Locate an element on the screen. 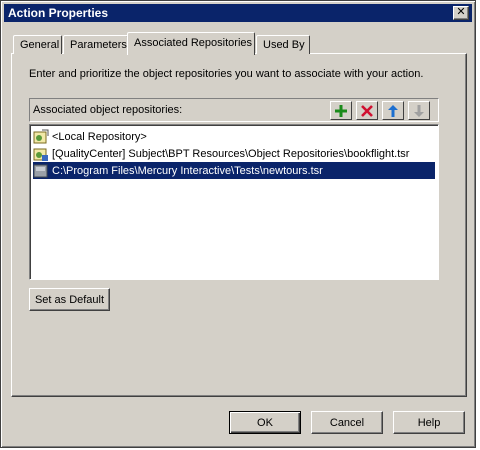 Image resolution: width=480 pixels, height=450 pixels. repositories-list-label: Associated object repositories: is located at coordinates (108, 110).